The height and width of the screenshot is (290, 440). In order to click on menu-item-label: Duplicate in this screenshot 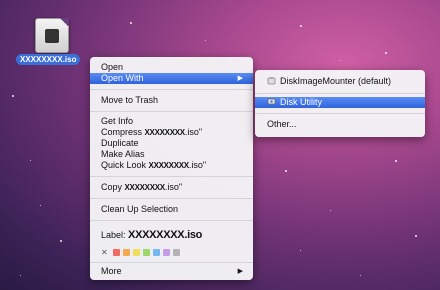, I will do `click(120, 143)`.